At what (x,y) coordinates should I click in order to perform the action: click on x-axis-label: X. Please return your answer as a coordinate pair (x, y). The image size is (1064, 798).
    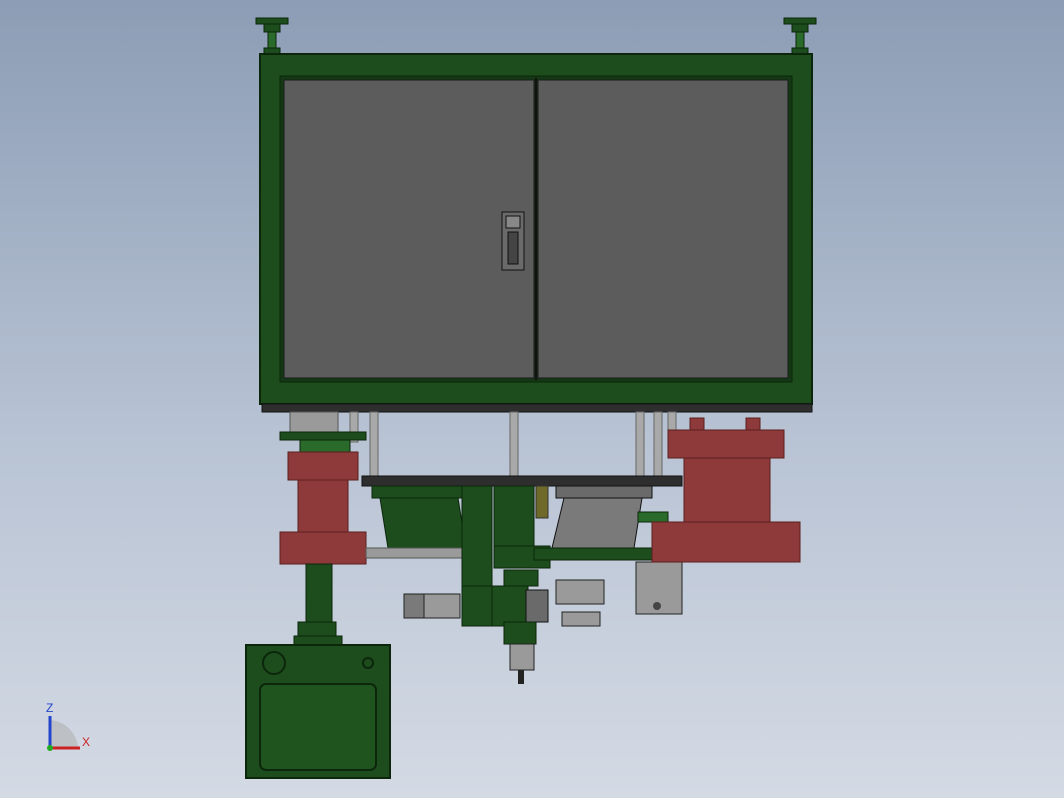
    Looking at the image, I should click on (86, 742).